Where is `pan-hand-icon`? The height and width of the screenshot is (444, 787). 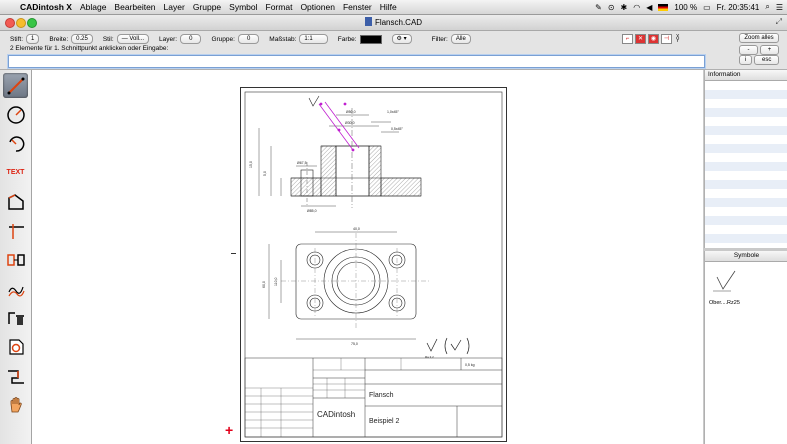 pan-hand-icon is located at coordinates (16, 404).